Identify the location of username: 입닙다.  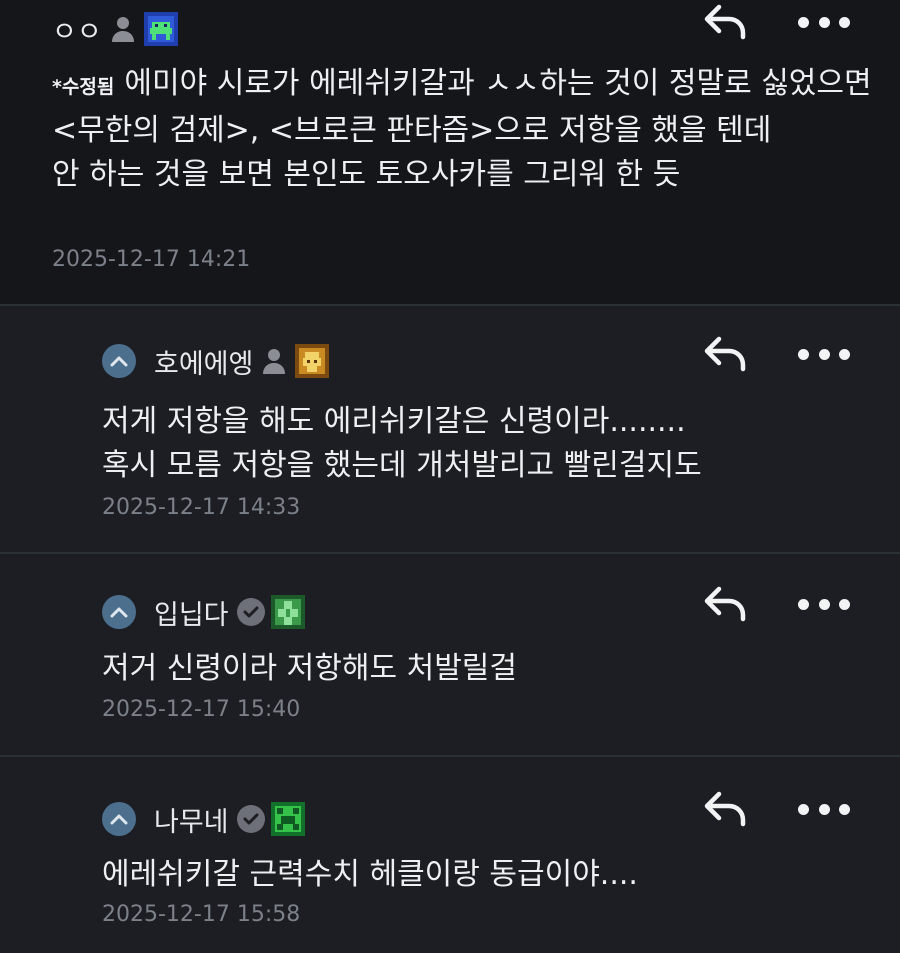
(191, 612).